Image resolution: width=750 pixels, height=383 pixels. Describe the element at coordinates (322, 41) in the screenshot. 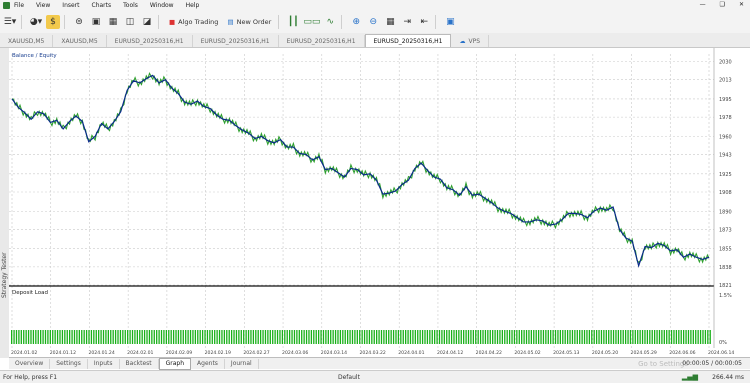

I see `tab-eurusd-3: EURUSD_20250316,H1` at that location.